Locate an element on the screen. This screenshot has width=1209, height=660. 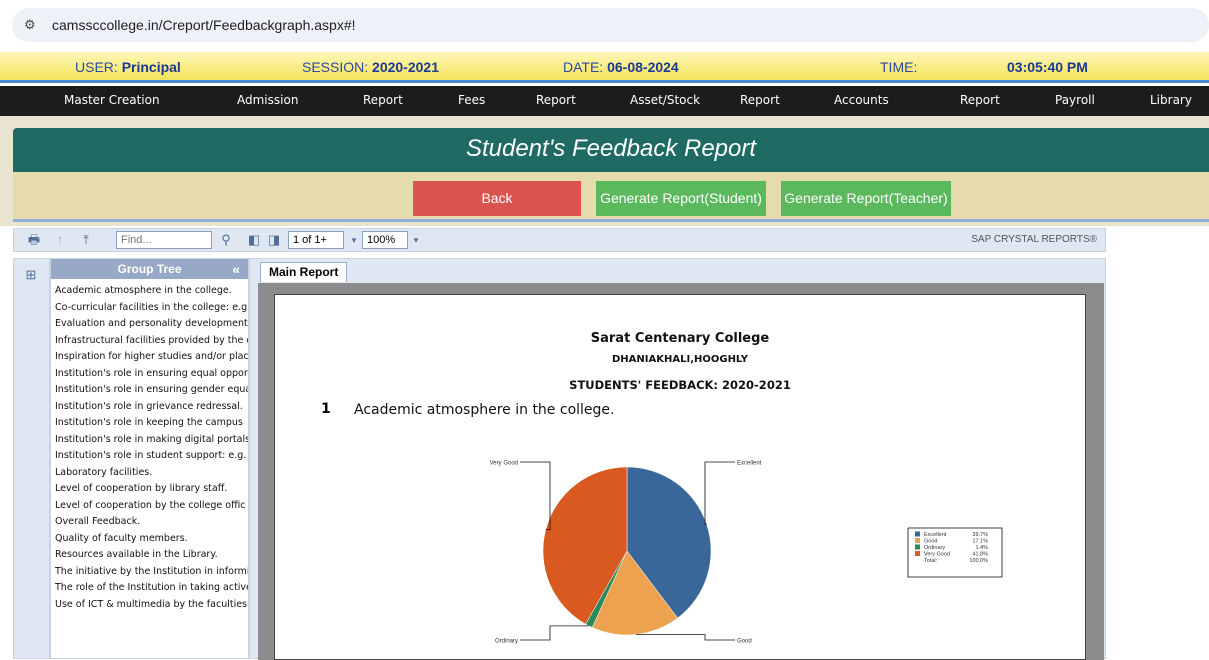
legend-label: Excellent is located at coordinates (935, 535).